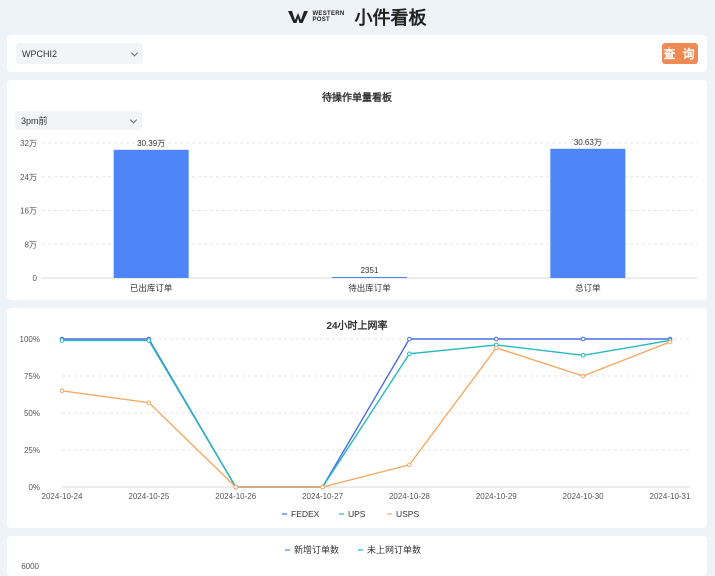  What do you see at coordinates (32, 376) in the screenshot?
I see `y-tick-label: 75%` at bounding box center [32, 376].